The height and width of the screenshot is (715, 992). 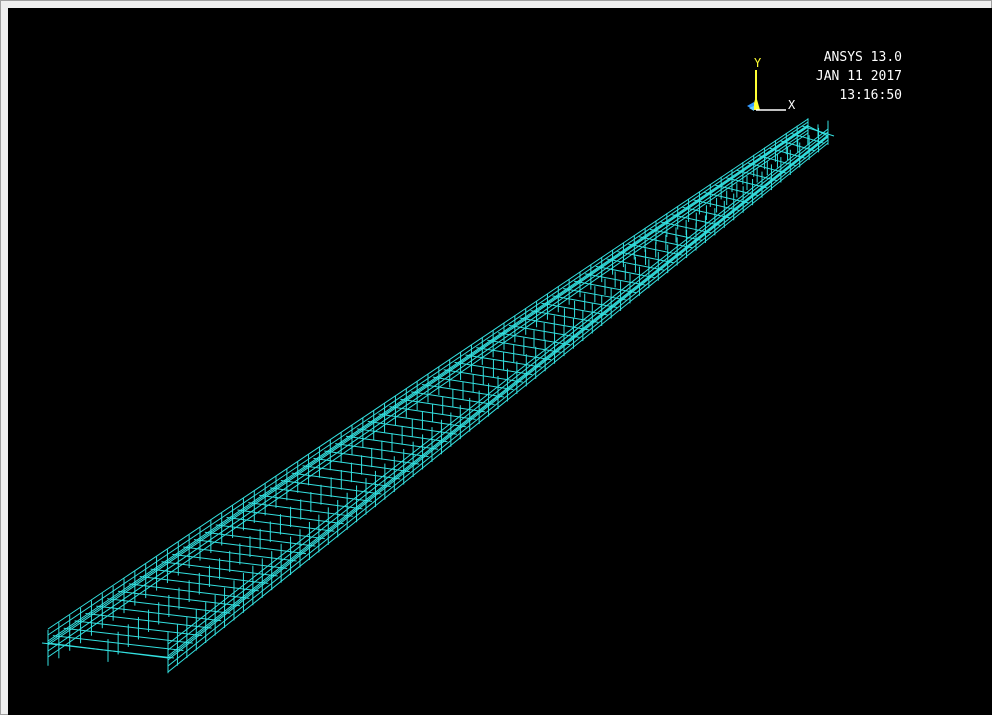 I want to click on x-axis-label: X, so click(x=792, y=105).